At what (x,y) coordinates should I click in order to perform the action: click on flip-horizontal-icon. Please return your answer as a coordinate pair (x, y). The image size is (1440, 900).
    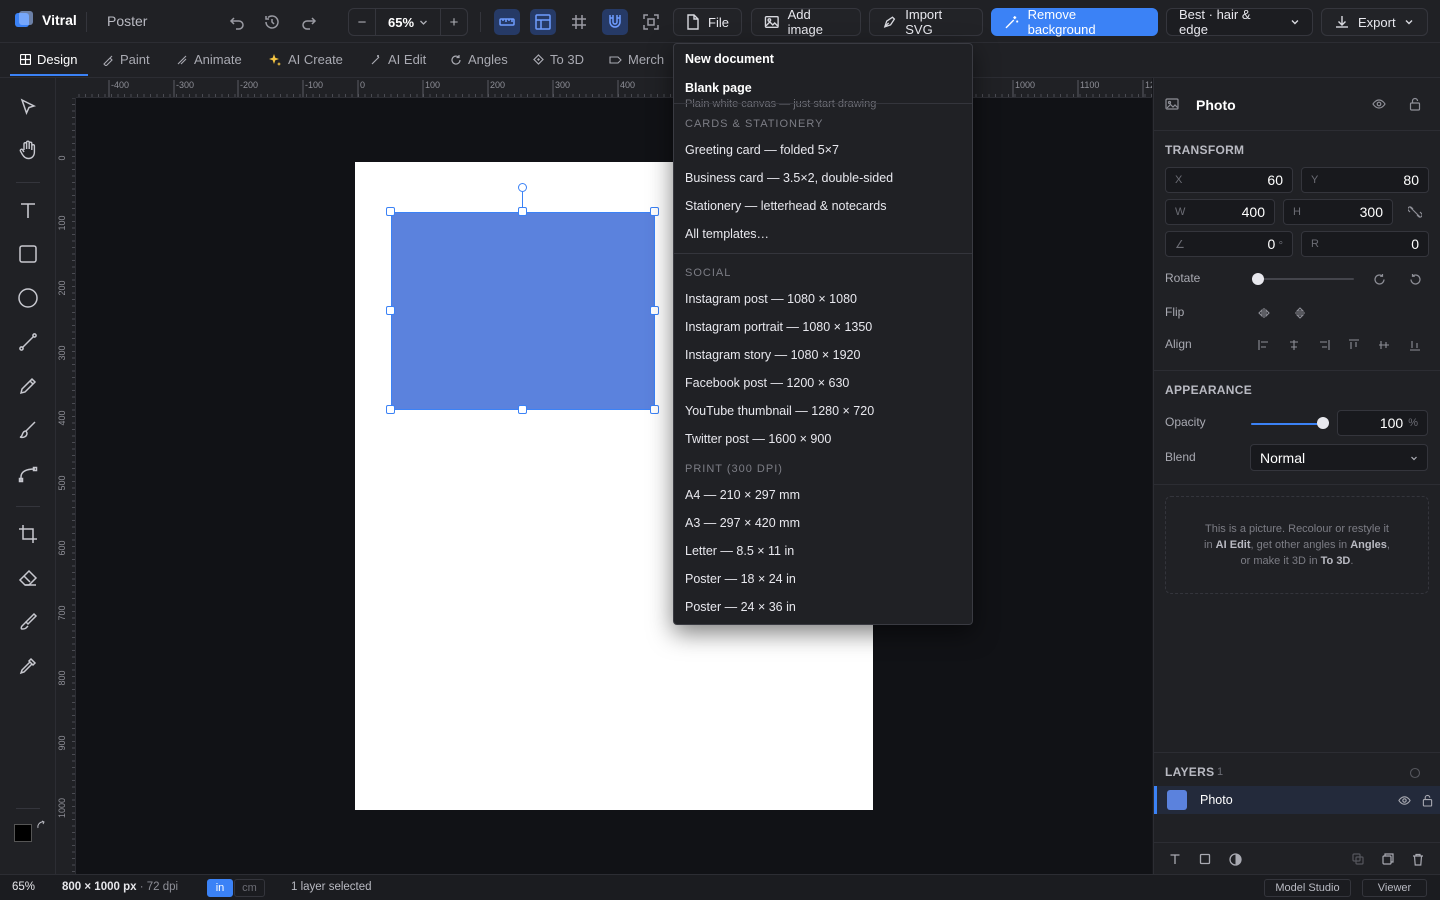
    Looking at the image, I should click on (1264, 313).